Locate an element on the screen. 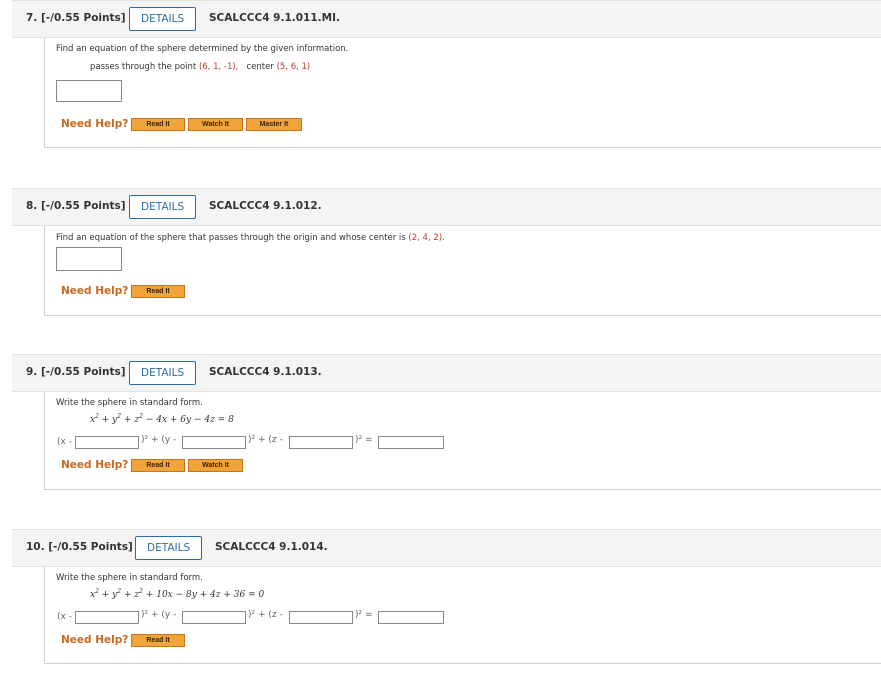 The image size is (881, 692). question-9-code: SCALCCC4 9.1.013. is located at coordinates (265, 372).